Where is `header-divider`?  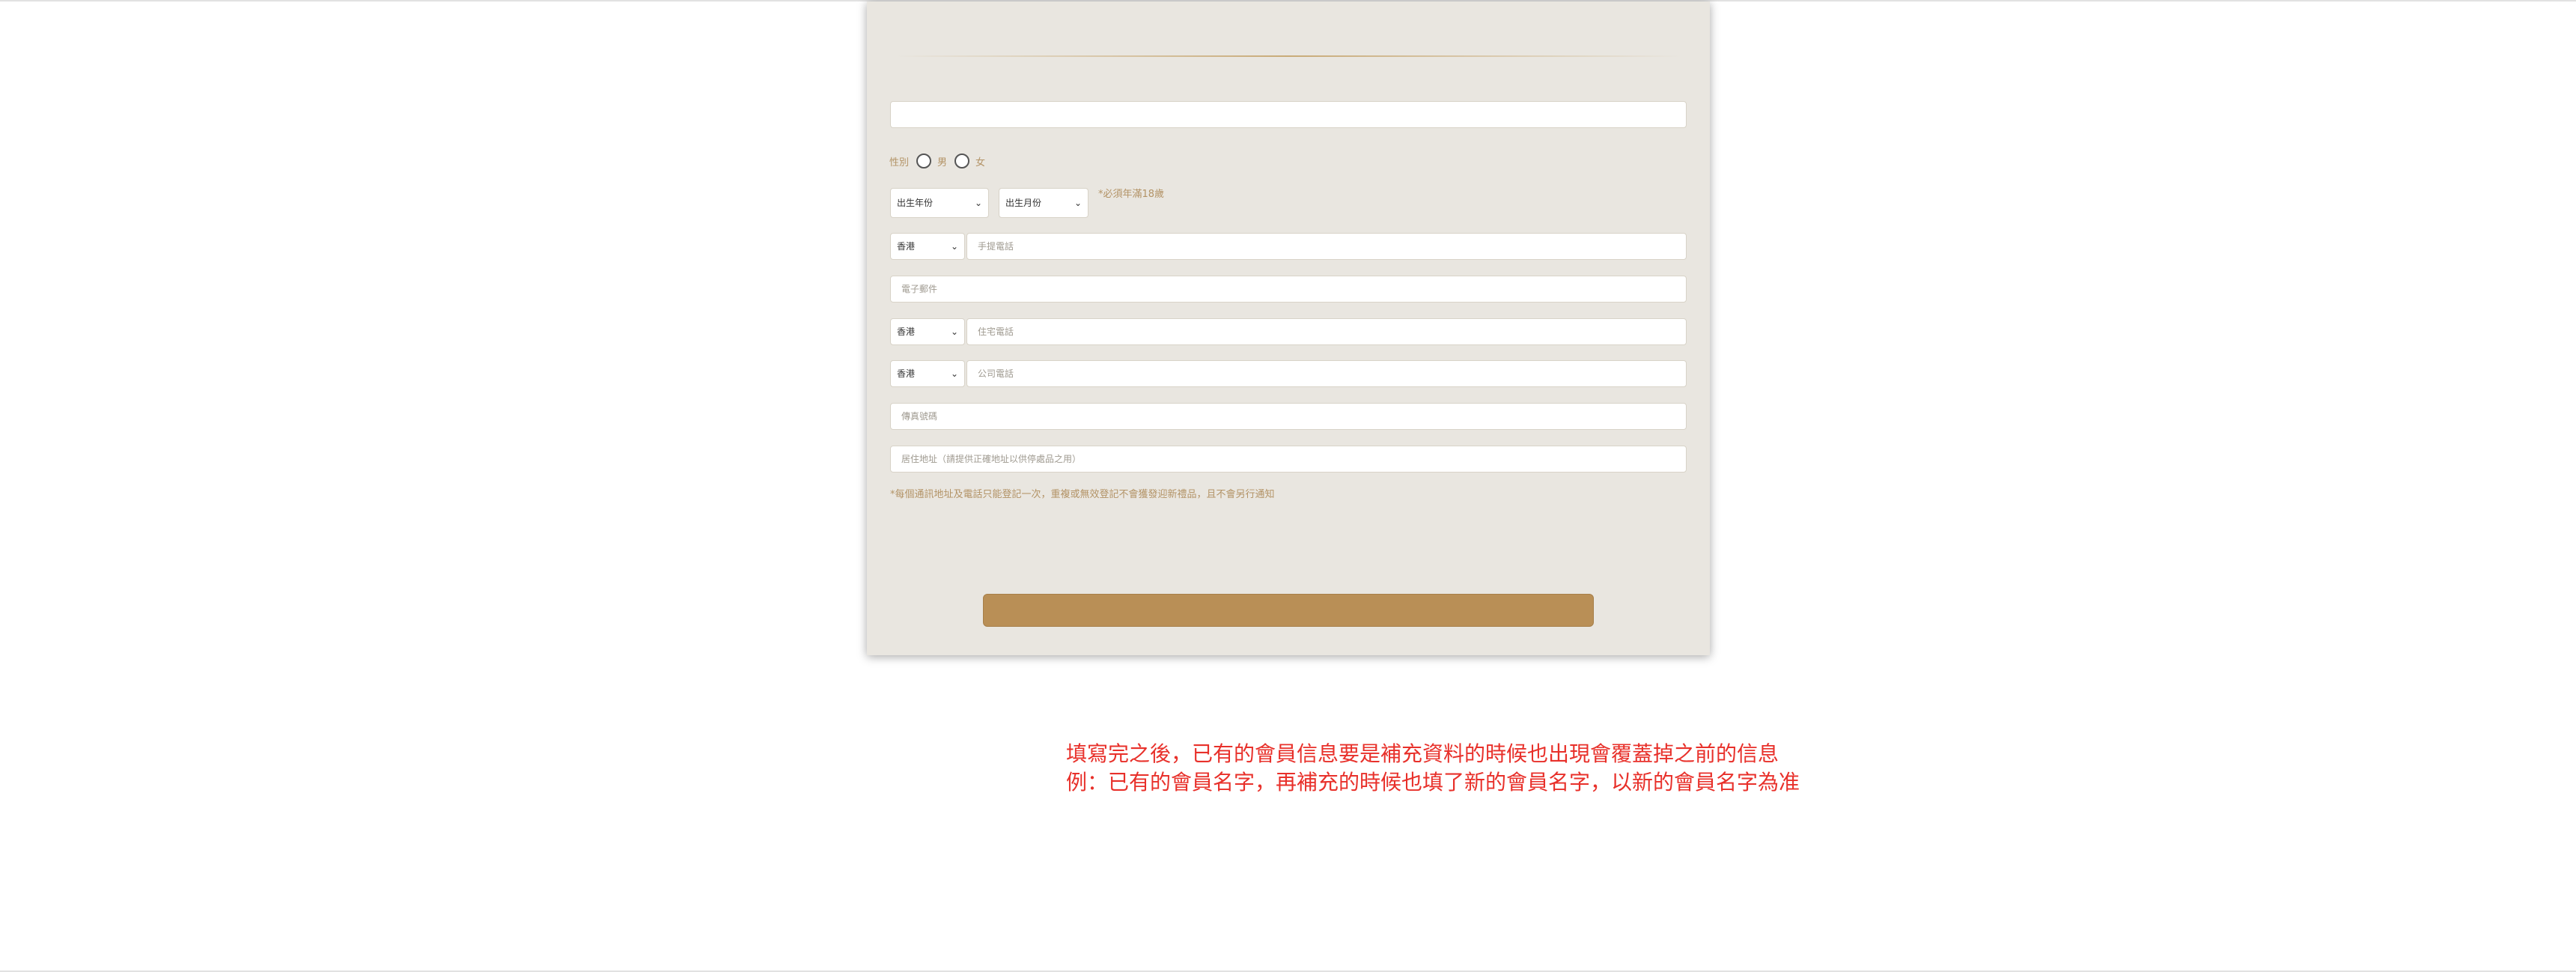 header-divider is located at coordinates (1288, 56).